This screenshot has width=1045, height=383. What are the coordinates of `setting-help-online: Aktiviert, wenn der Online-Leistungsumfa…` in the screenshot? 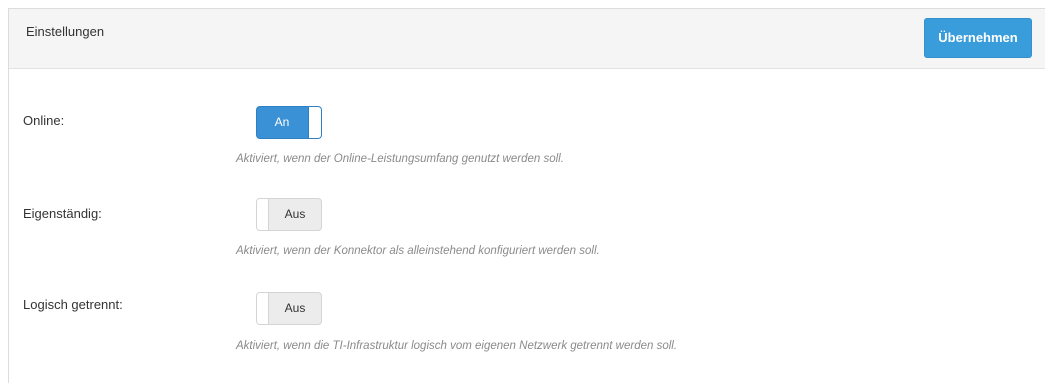 It's located at (400, 159).